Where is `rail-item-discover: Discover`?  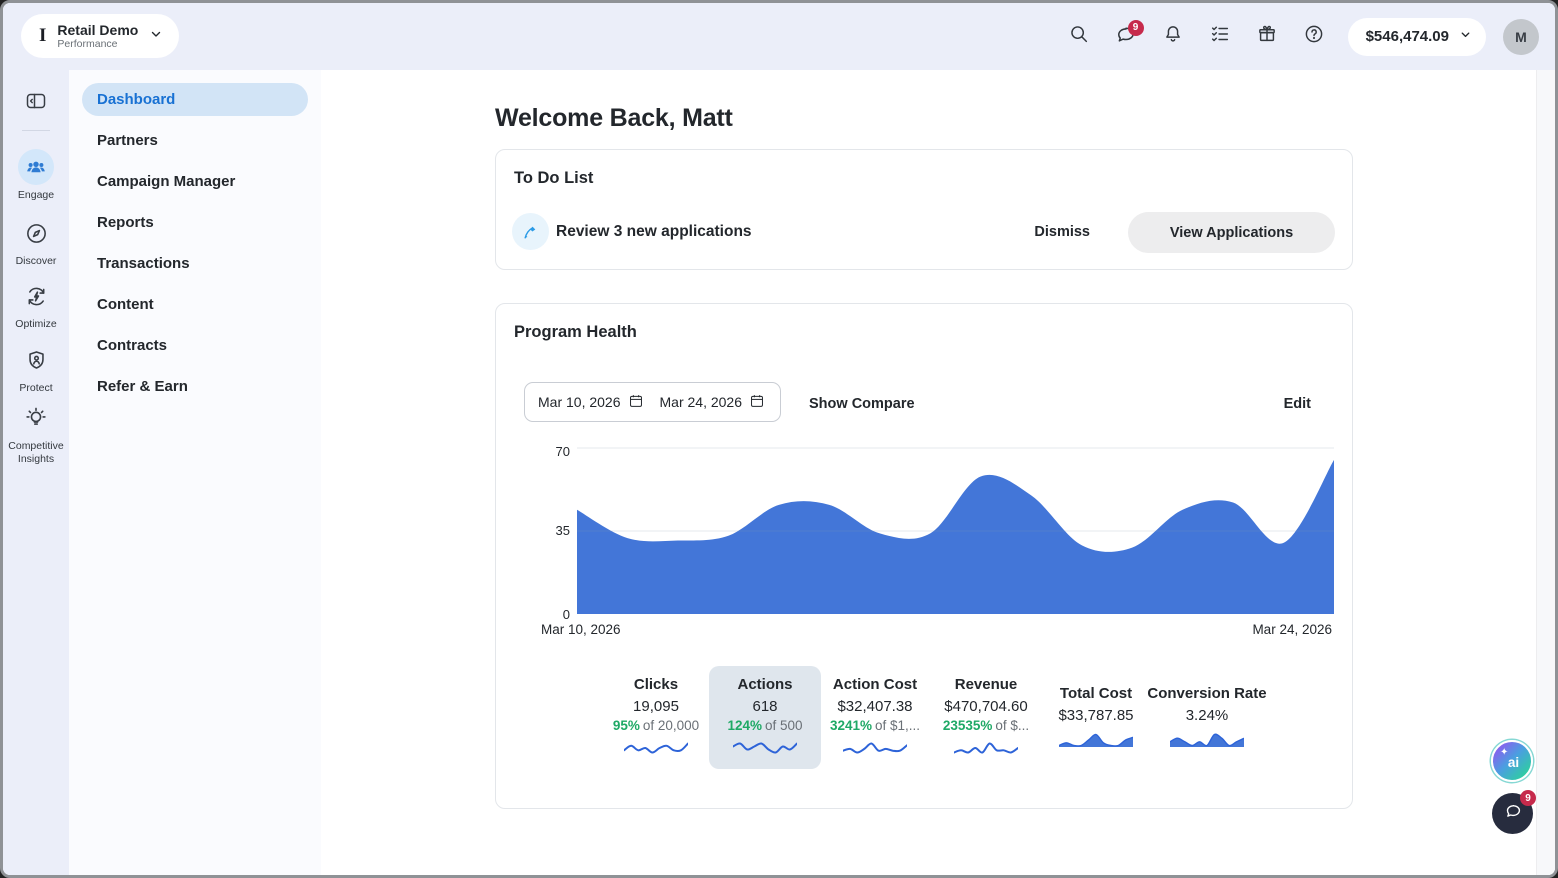
rail-item-discover: Discover is located at coordinates (36, 244).